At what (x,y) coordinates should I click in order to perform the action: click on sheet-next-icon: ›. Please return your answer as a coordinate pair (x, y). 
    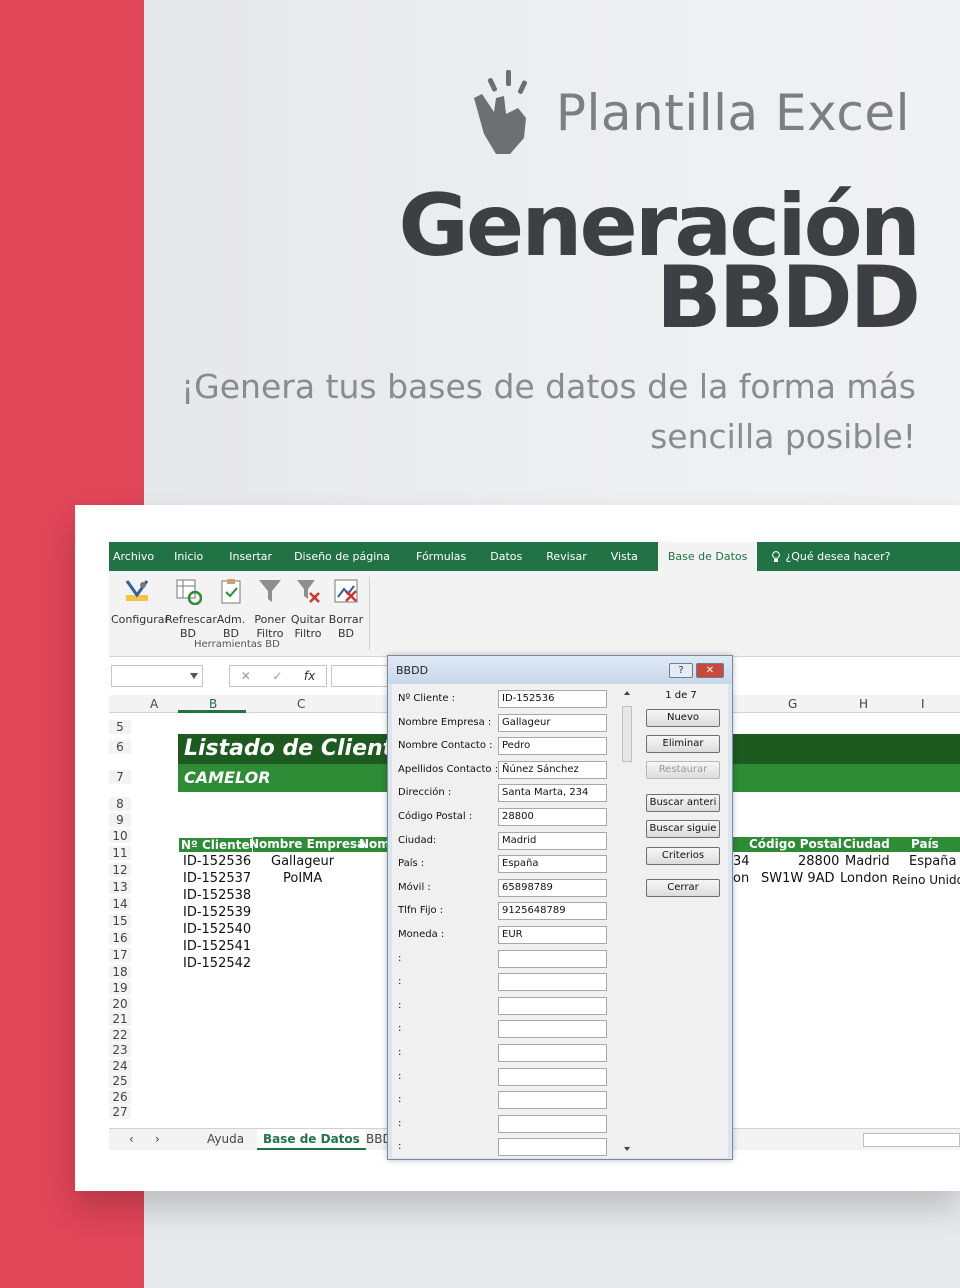
    Looking at the image, I should click on (157, 1139).